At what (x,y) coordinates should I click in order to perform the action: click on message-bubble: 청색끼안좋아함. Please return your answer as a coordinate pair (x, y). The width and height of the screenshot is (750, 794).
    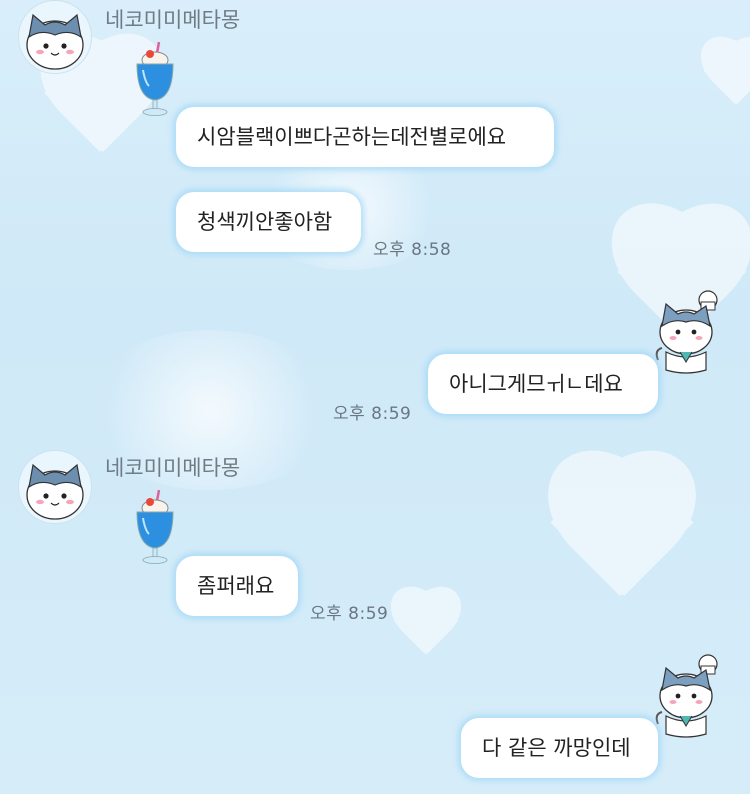
    Looking at the image, I should click on (268, 222).